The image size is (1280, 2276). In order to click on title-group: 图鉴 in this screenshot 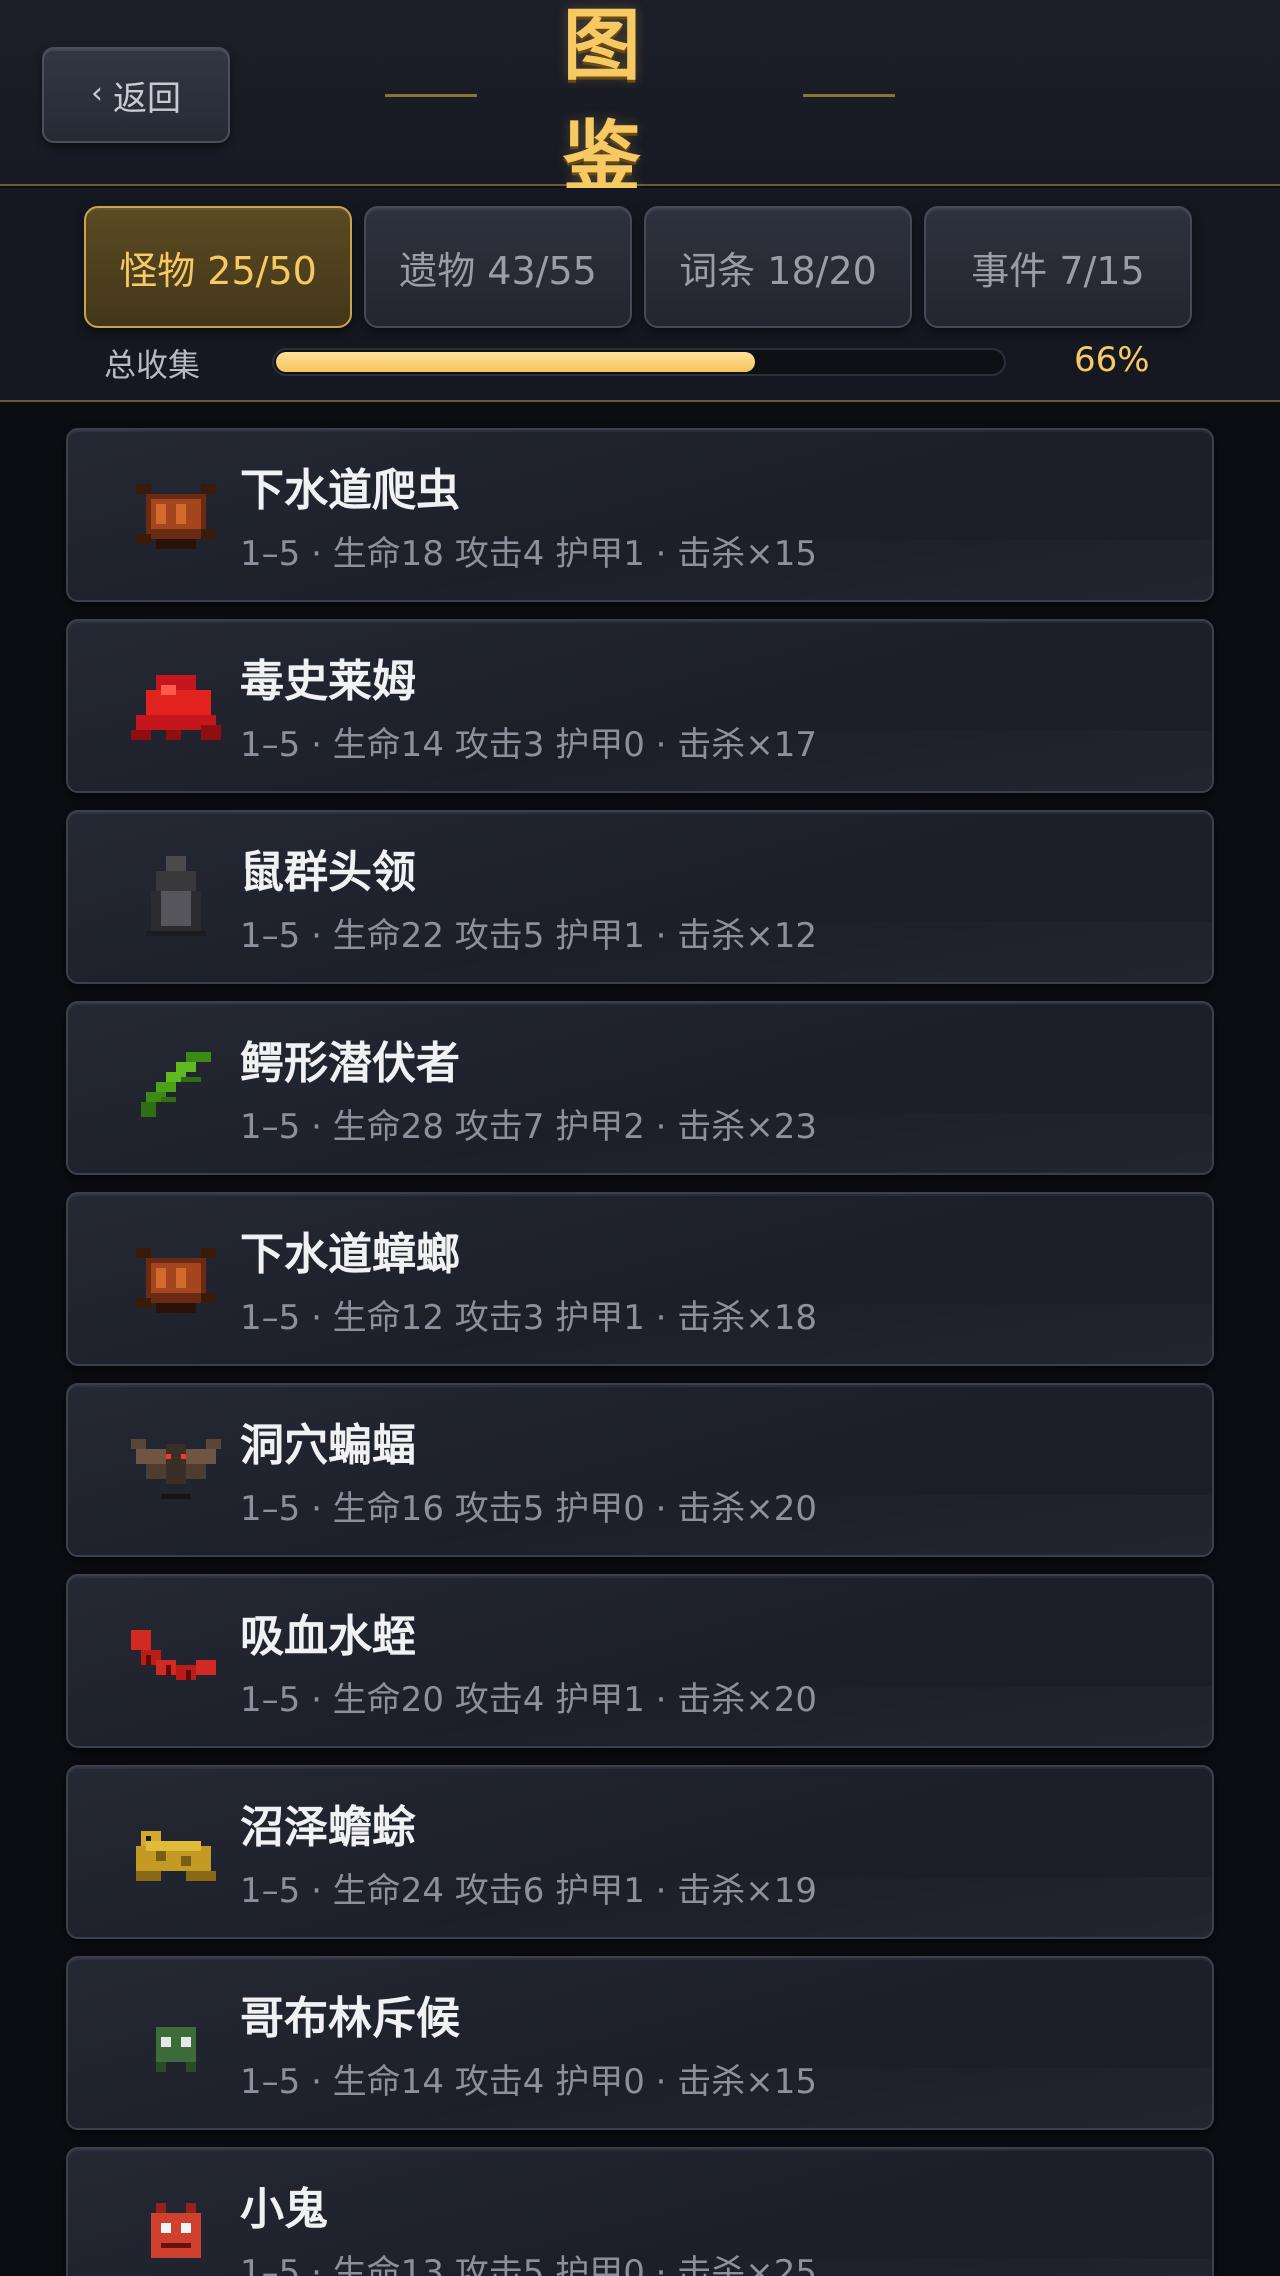, I will do `click(640, 102)`.